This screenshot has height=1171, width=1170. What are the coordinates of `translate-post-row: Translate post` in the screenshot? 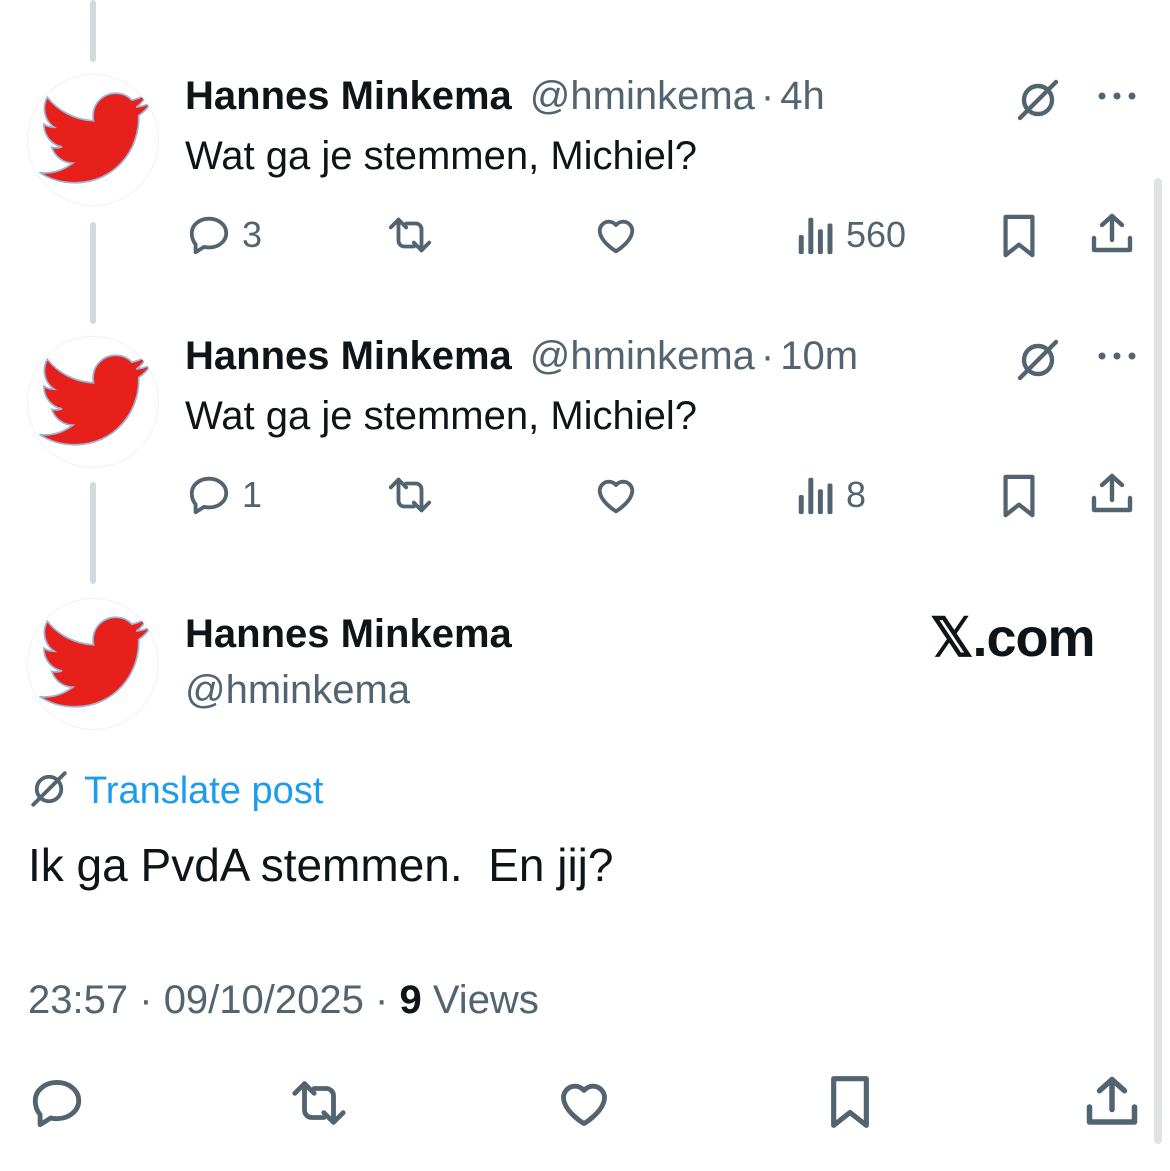 It's located at (175, 791).